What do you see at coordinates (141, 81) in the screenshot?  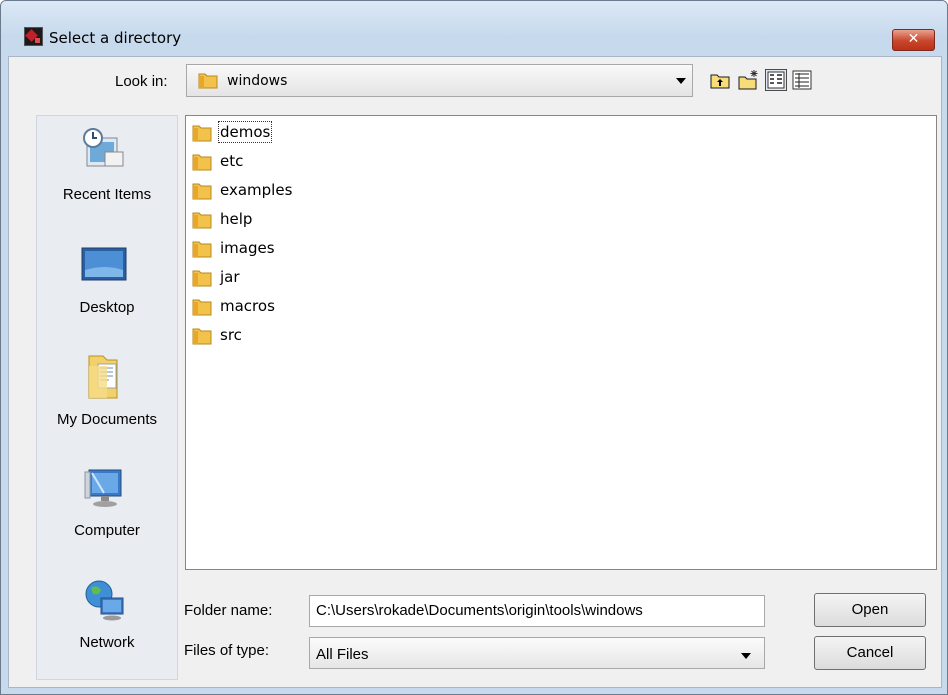 I see `look-in-label: Look in:` at bounding box center [141, 81].